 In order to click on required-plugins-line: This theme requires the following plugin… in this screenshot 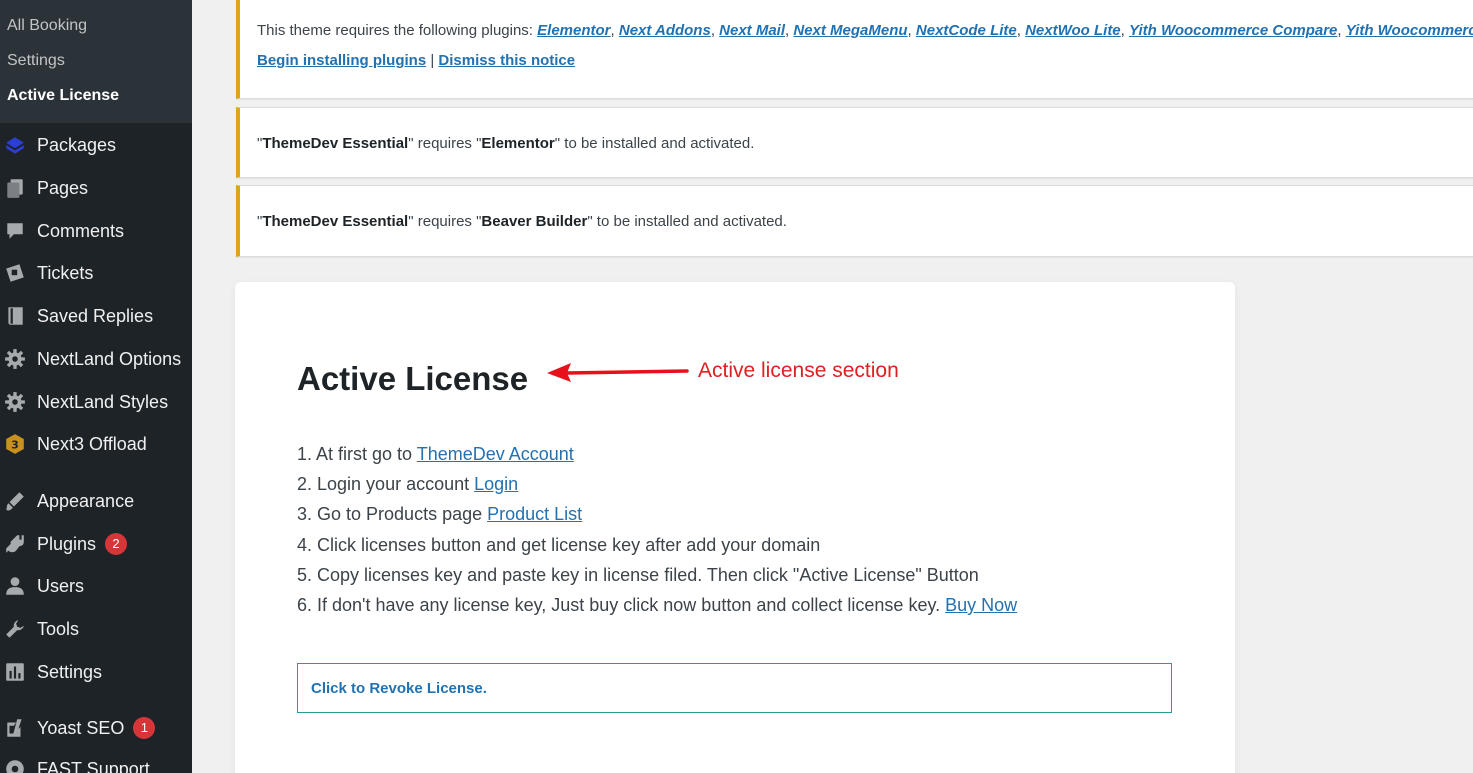, I will do `click(865, 30)`.